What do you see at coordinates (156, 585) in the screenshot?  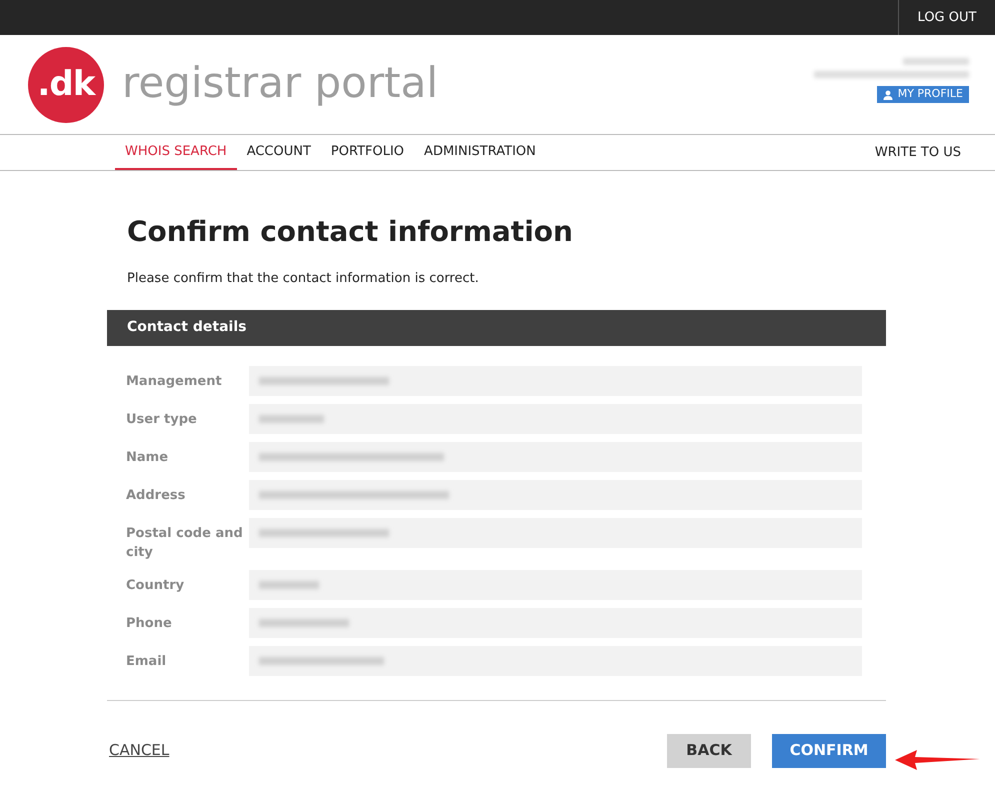 I see `field-label: Country` at bounding box center [156, 585].